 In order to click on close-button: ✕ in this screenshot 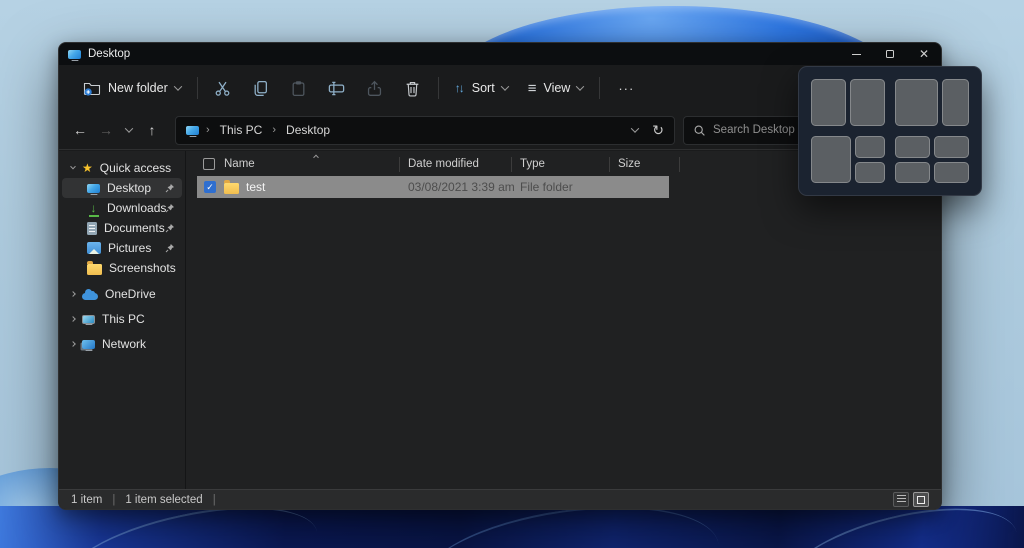, I will do `click(924, 54)`.